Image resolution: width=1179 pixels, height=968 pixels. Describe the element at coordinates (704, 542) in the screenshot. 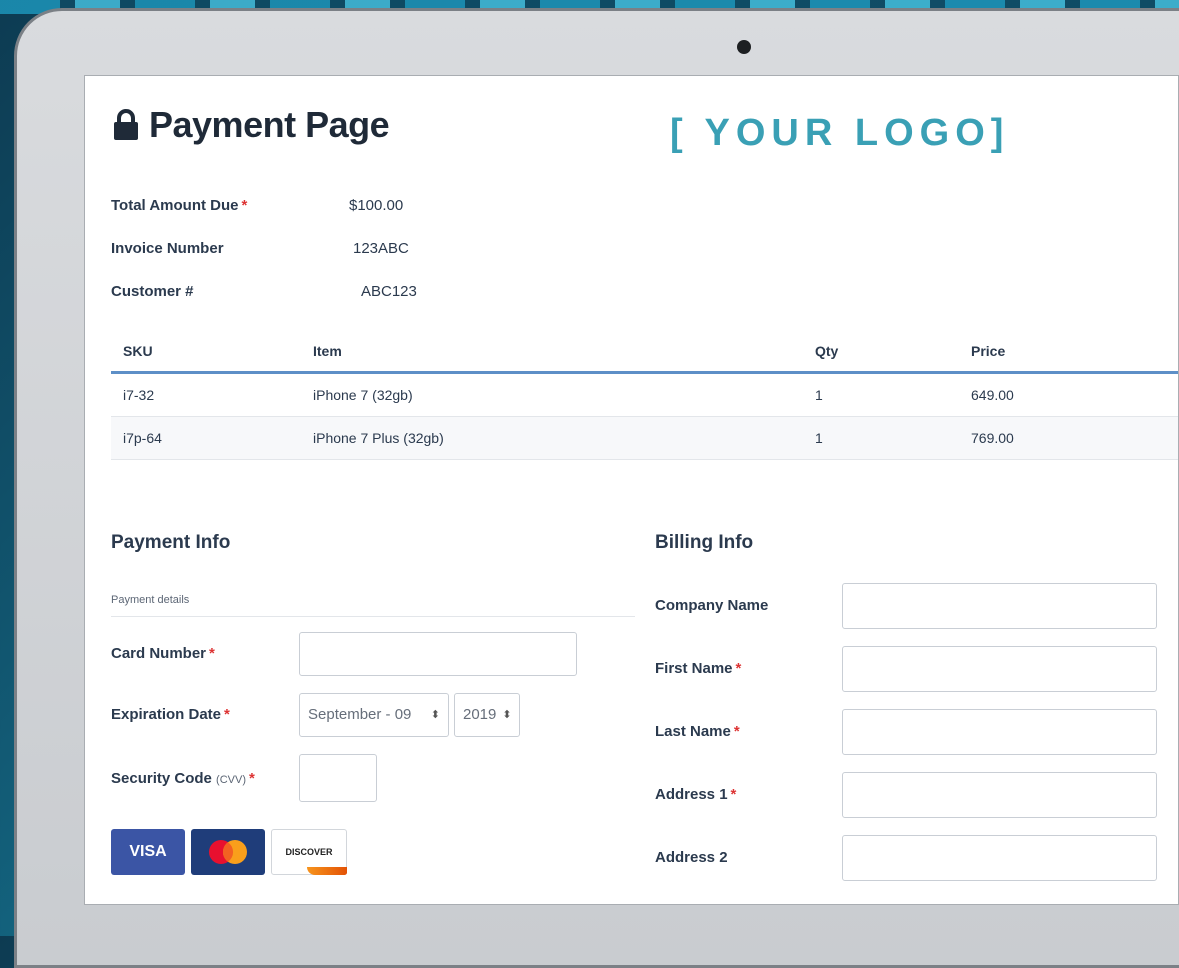

I see `billing-info-title: Billing Info` at that location.